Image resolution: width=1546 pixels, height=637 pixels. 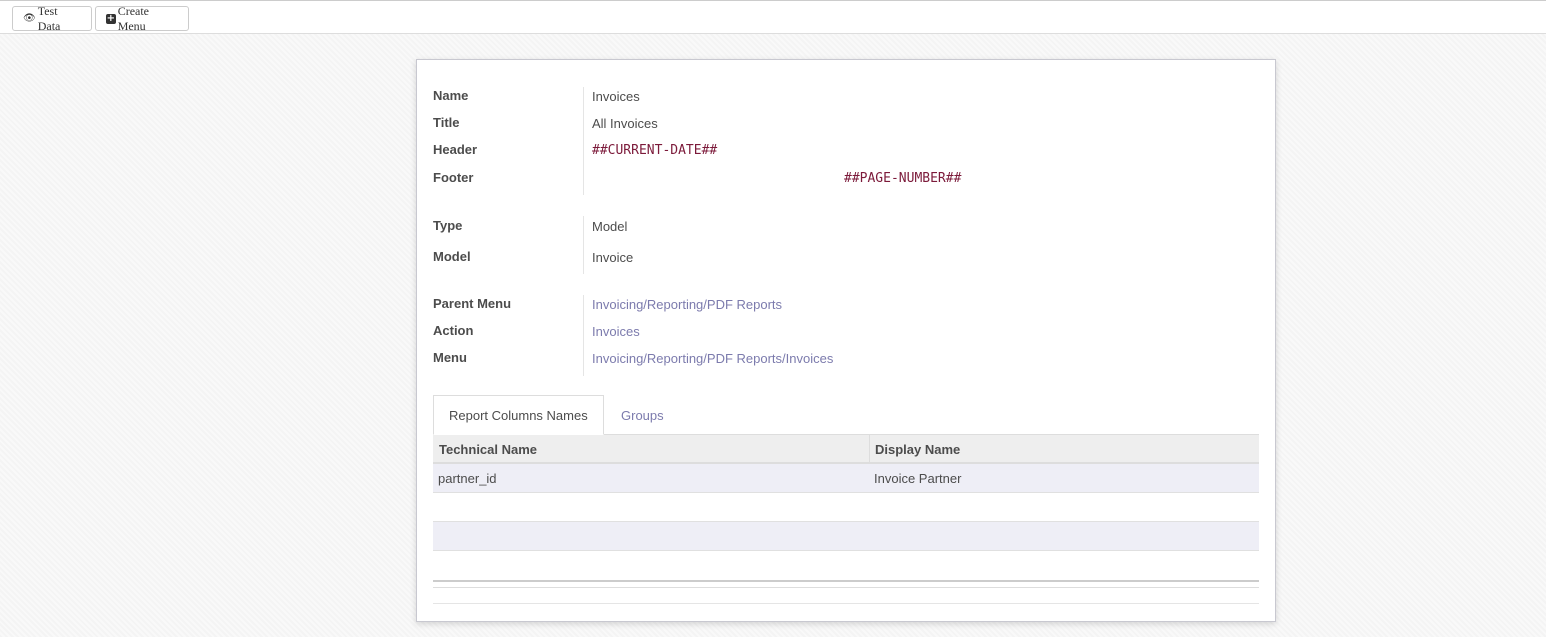 I want to click on parent-menu-label: Parent Menu, so click(x=472, y=303).